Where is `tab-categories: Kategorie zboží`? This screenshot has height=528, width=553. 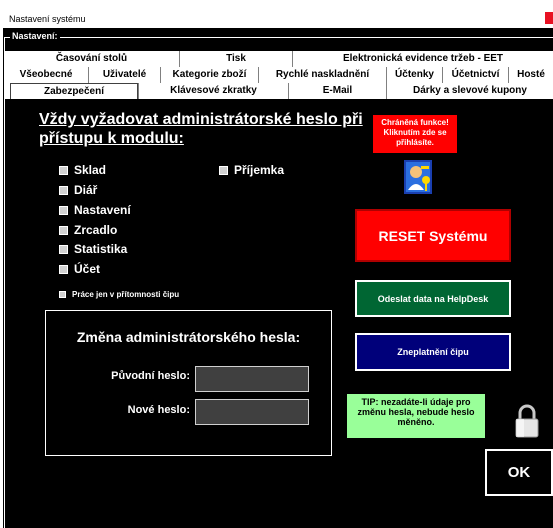 tab-categories: Kategorie zboží is located at coordinates (209, 75).